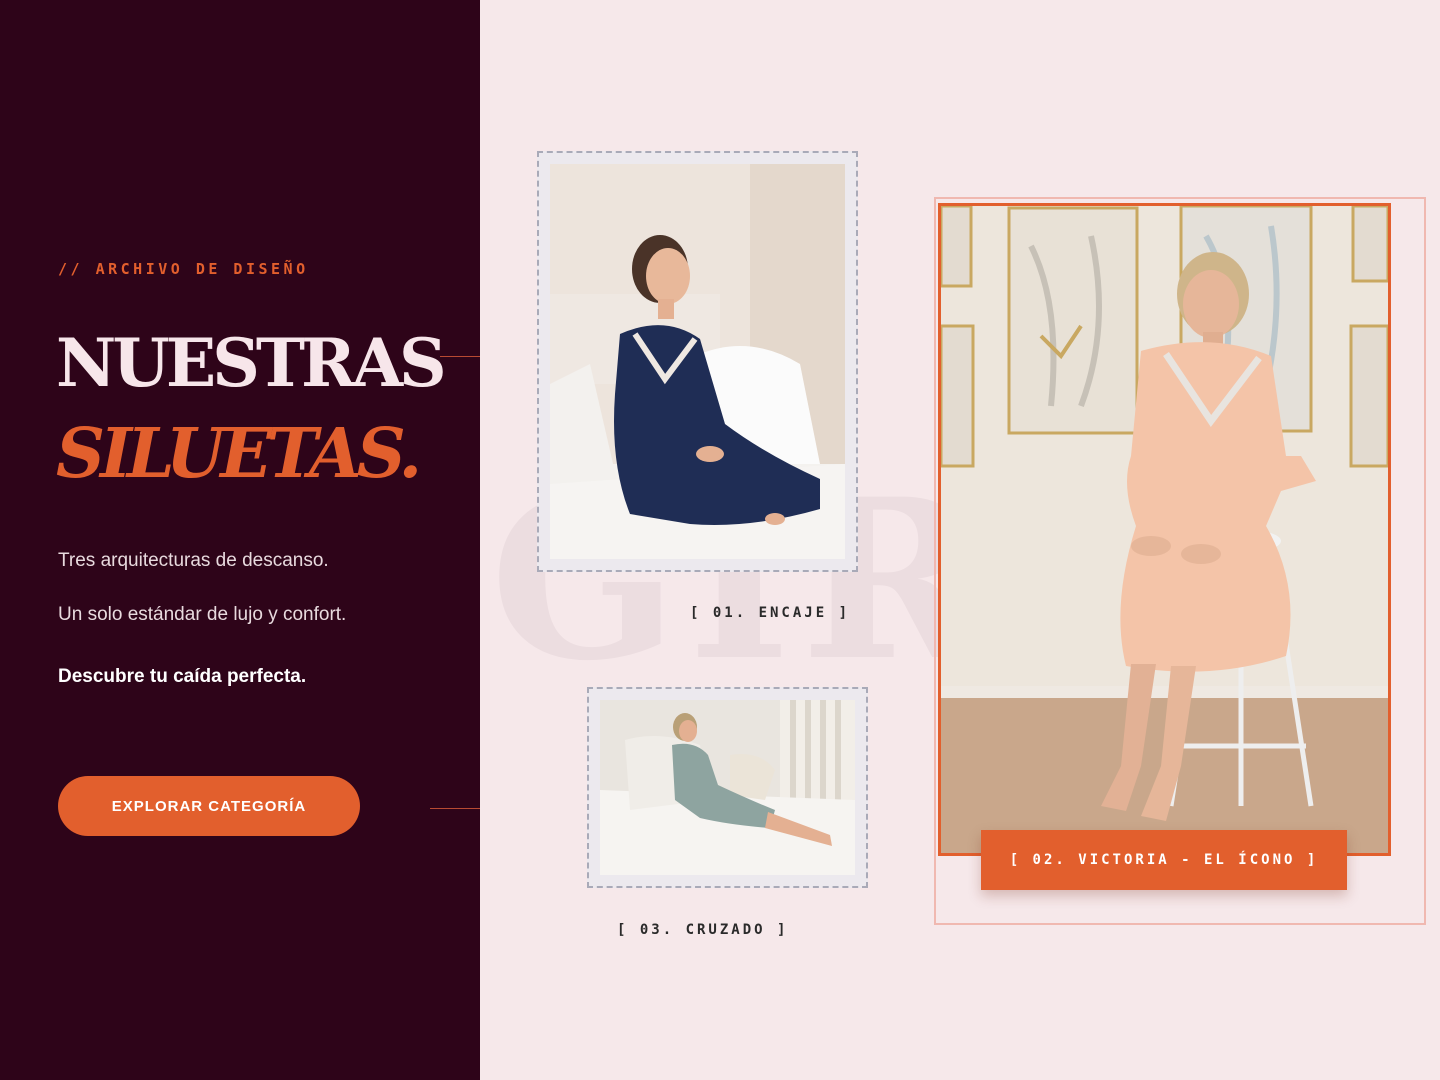 Image resolution: width=1440 pixels, height=1080 pixels. What do you see at coordinates (1164, 860) in the screenshot?
I see `caption-victoria: [ 02. VICTORIA - EL ÍCONO ]` at bounding box center [1164, 860].